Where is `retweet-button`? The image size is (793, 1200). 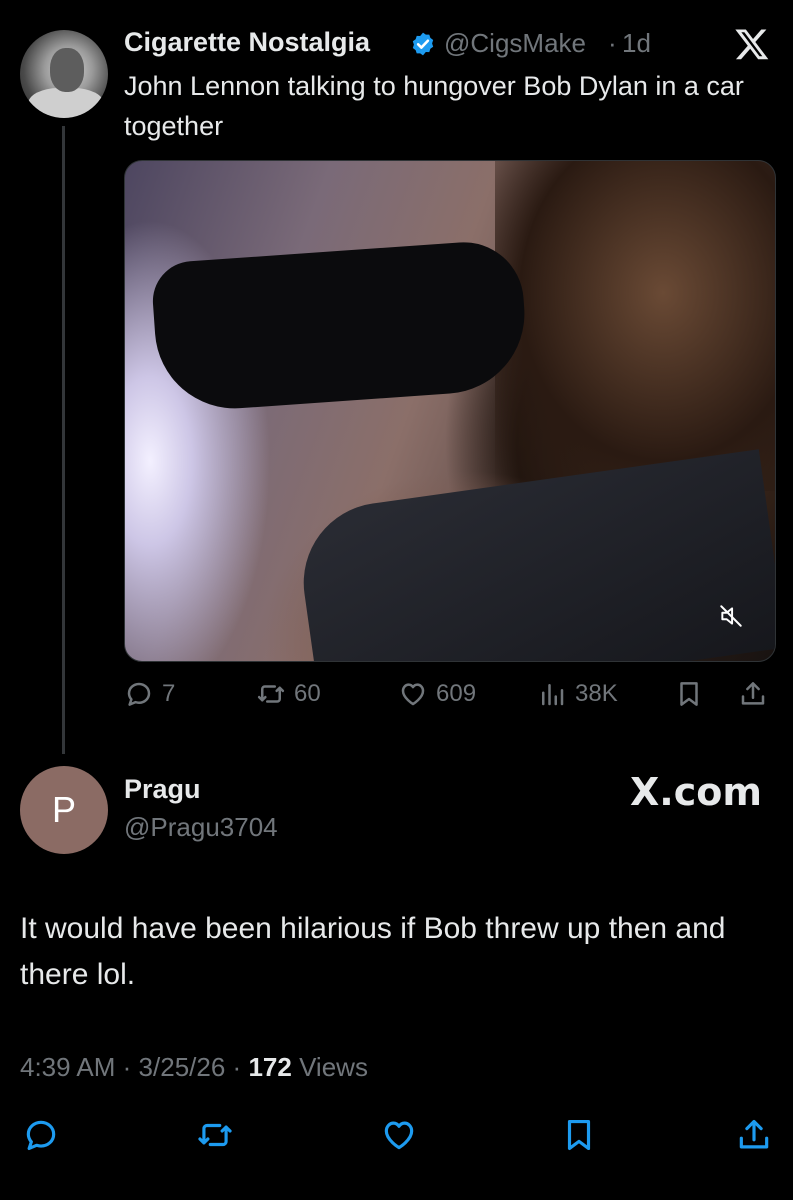
retweet-button is located at coordinates (215, 1135).